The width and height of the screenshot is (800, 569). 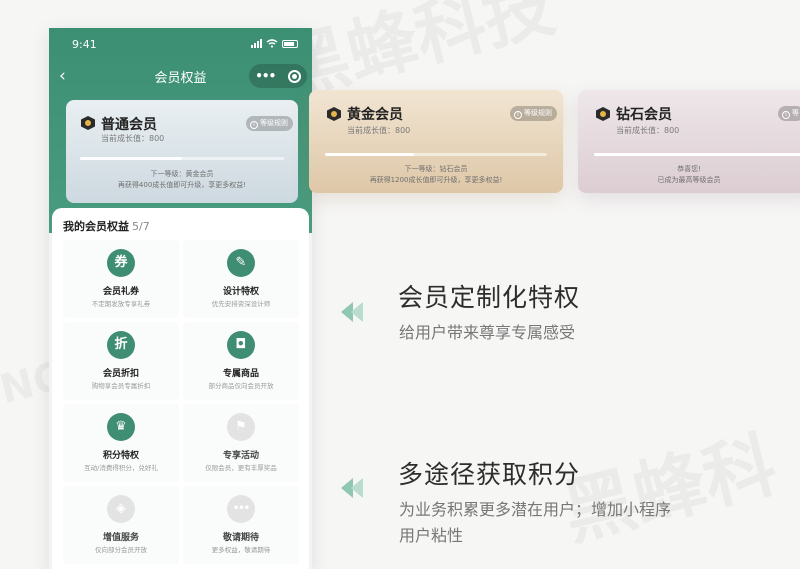 What do you see at coordinates (129, 125) in the screenshot?
I see `tier-name: 普通会员` at bounding box center [129, 125].